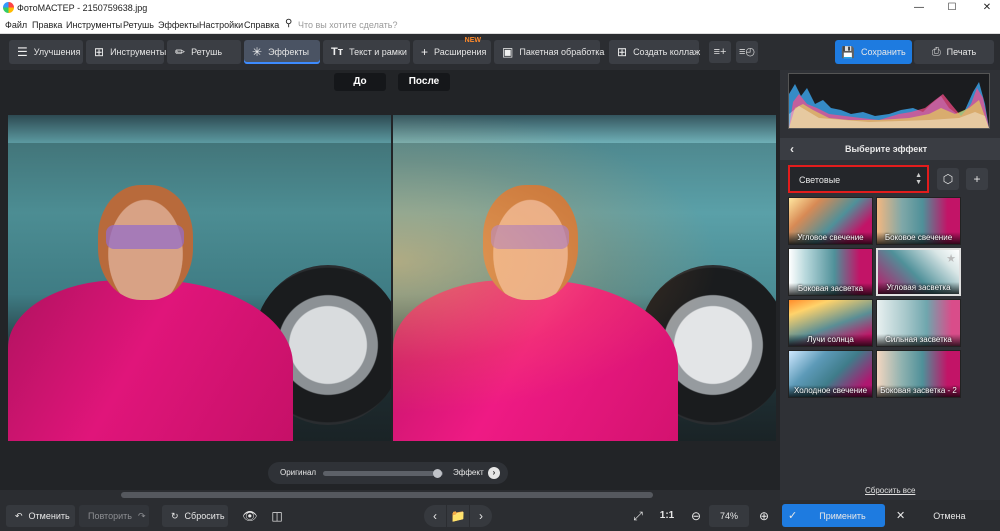 This screenshot has height=531, width=1000. Describe the element at coordinates (195, 516) in the screenshot. I see `reset-button: ↻ Сбросить` at that location.